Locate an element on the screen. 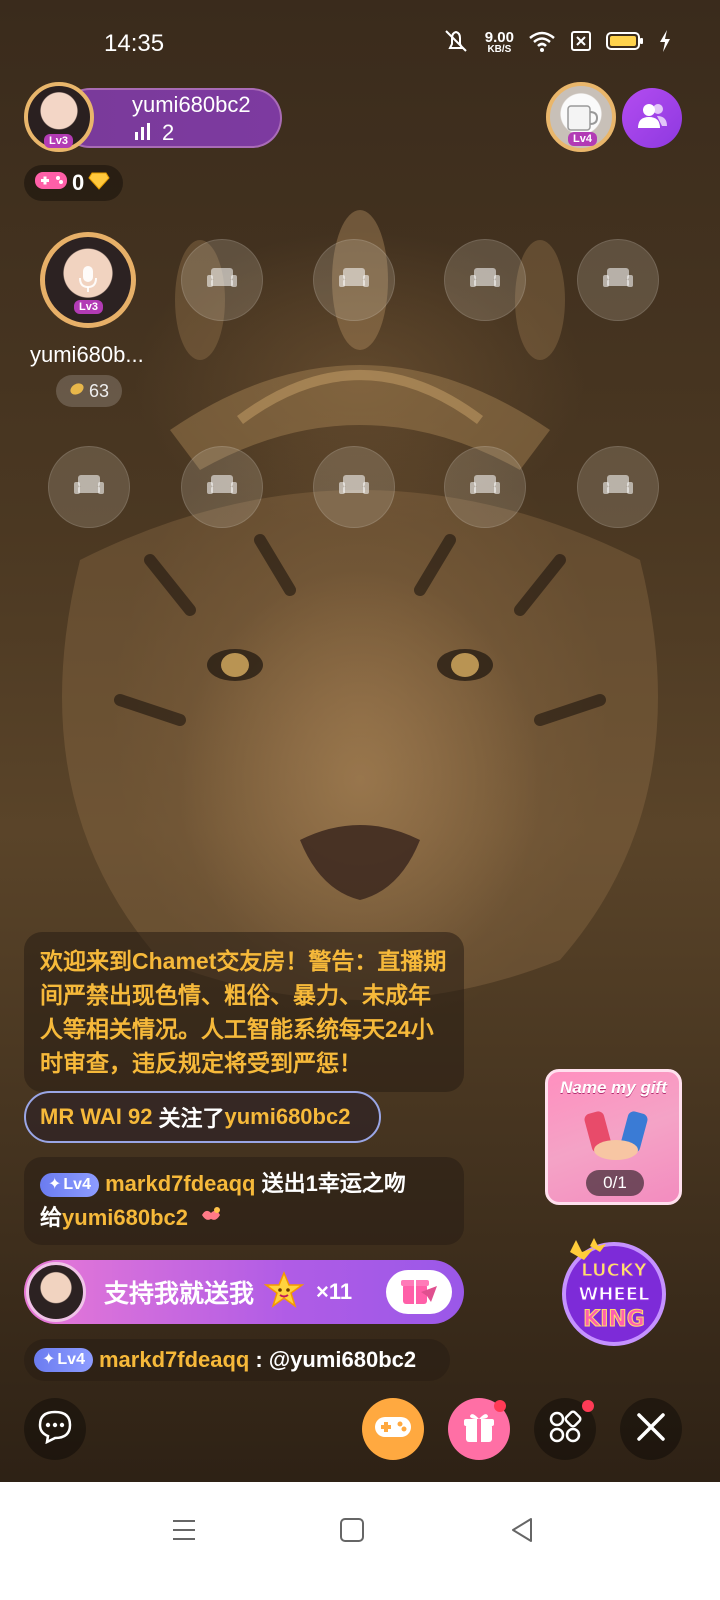  apps-notification-dot is located at coordinates (588, 1406).